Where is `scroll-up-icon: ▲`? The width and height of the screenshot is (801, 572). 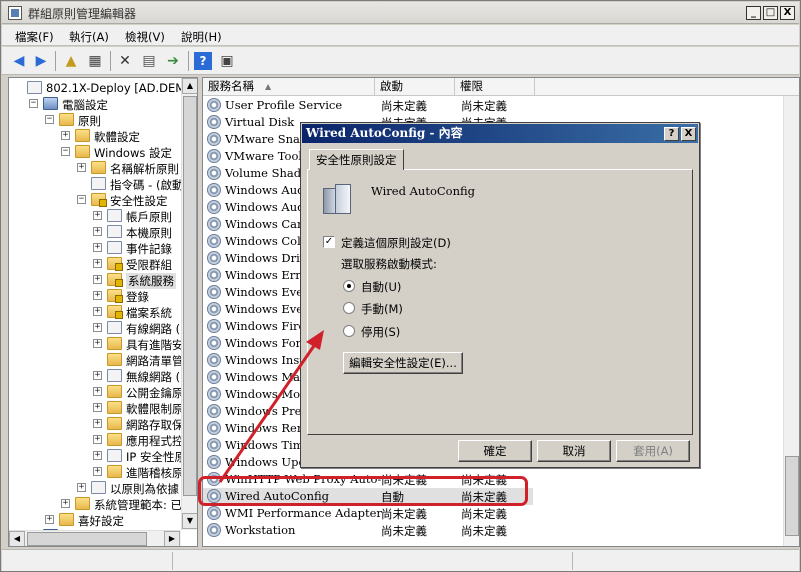
scroll-up-icon: ▲ is located at coordinates (189, 86).